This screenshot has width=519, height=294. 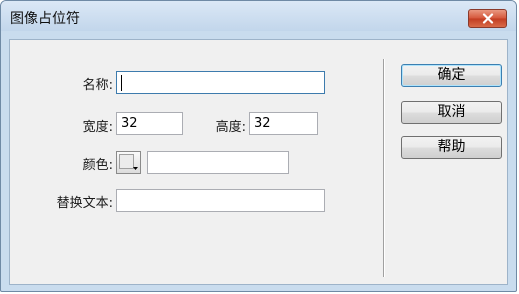 I want to click on triangle-down-icon, so click(x=135, y=168).